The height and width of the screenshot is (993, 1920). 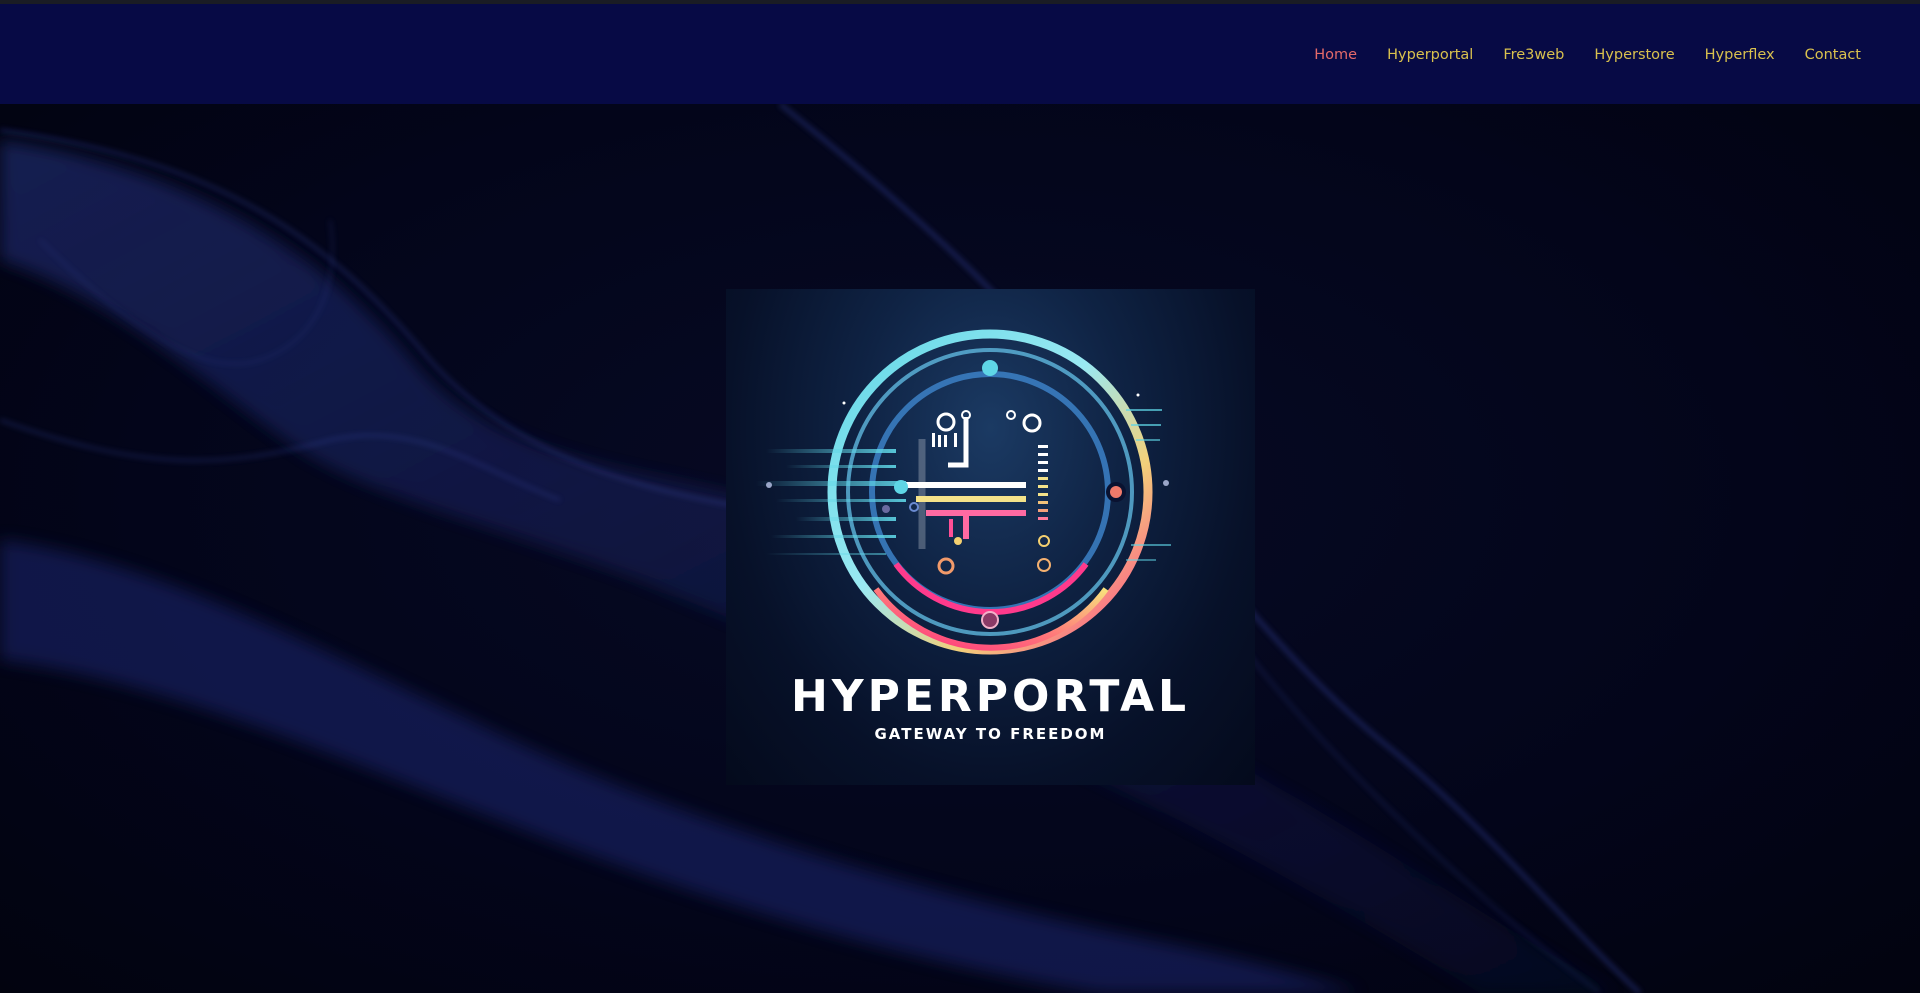 I want to click on brand-title: HYPERPORTAL, so click(x=990, y=696).